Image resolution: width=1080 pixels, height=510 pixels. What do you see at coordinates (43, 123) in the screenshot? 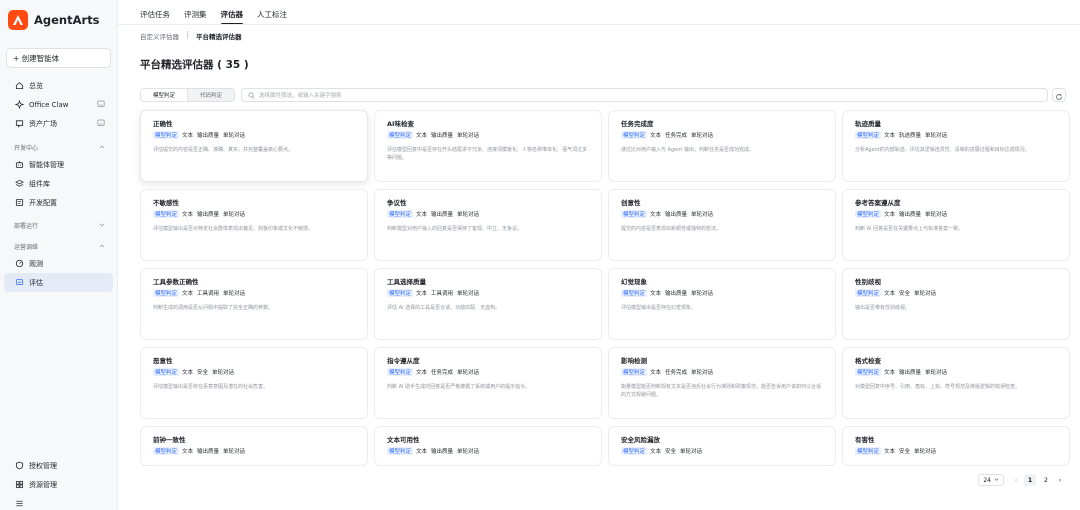
I see `sidebar-item-label: 资产广场` at bounding box center [43, 123].